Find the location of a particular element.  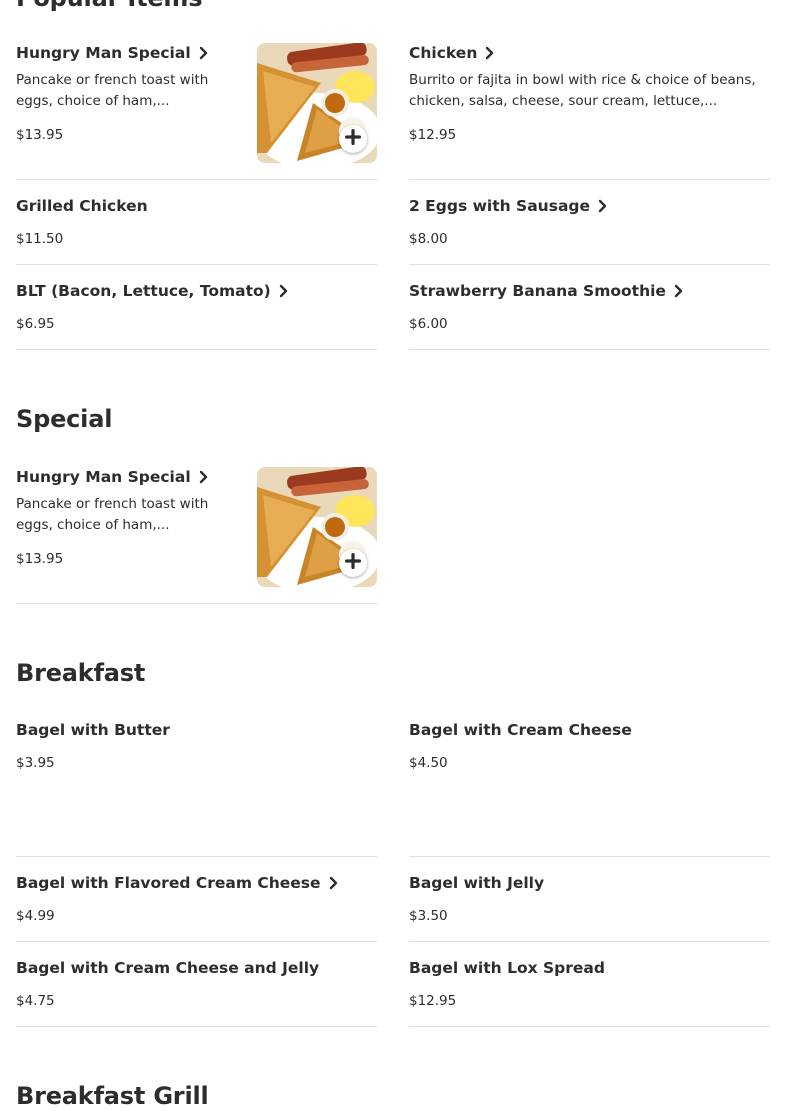

menu-item-price: $3.50 is located at coordinates (428, 916).